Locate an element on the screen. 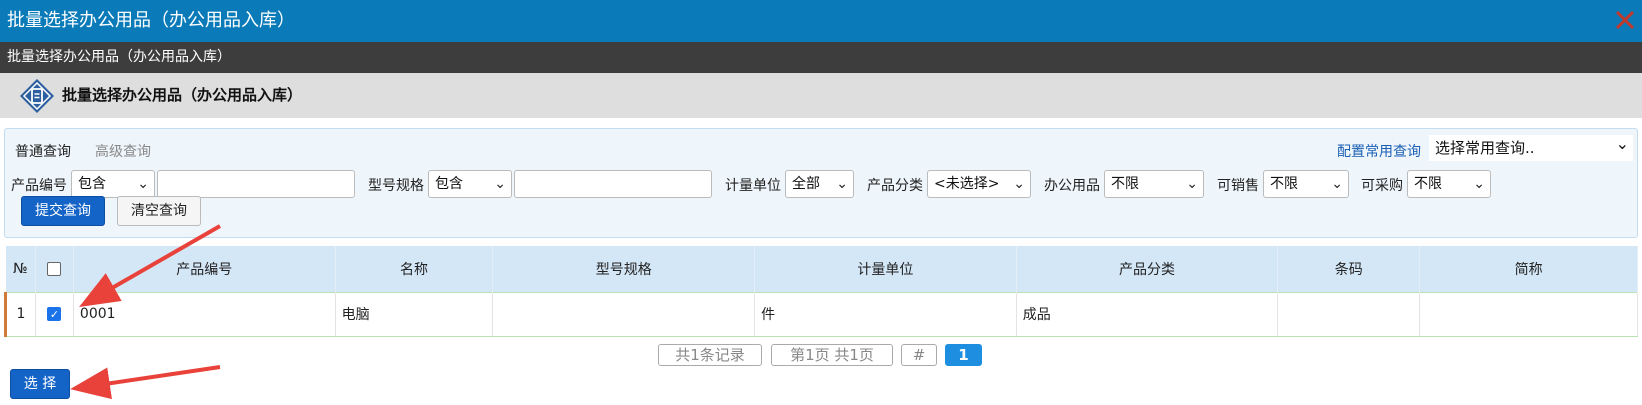  row-checkbox: ✓ is located at coordinates (54, 314).